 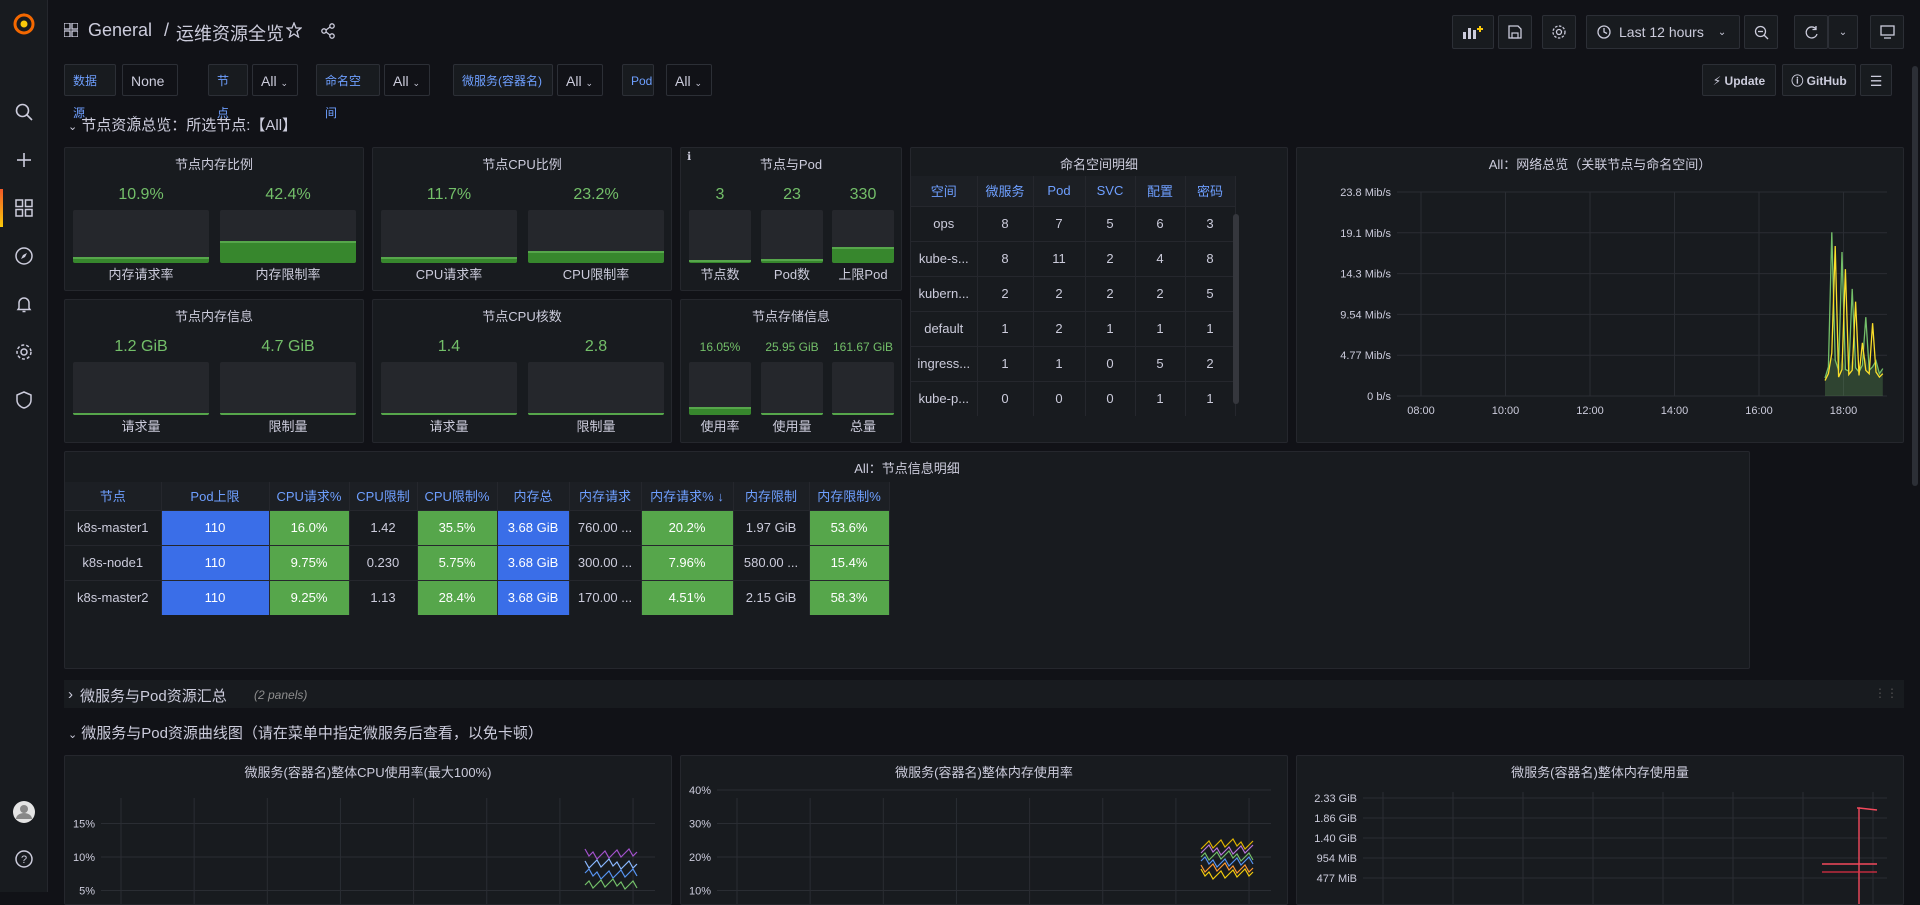 I want to click on column-header: Pod, so click(x=1059, y=191).